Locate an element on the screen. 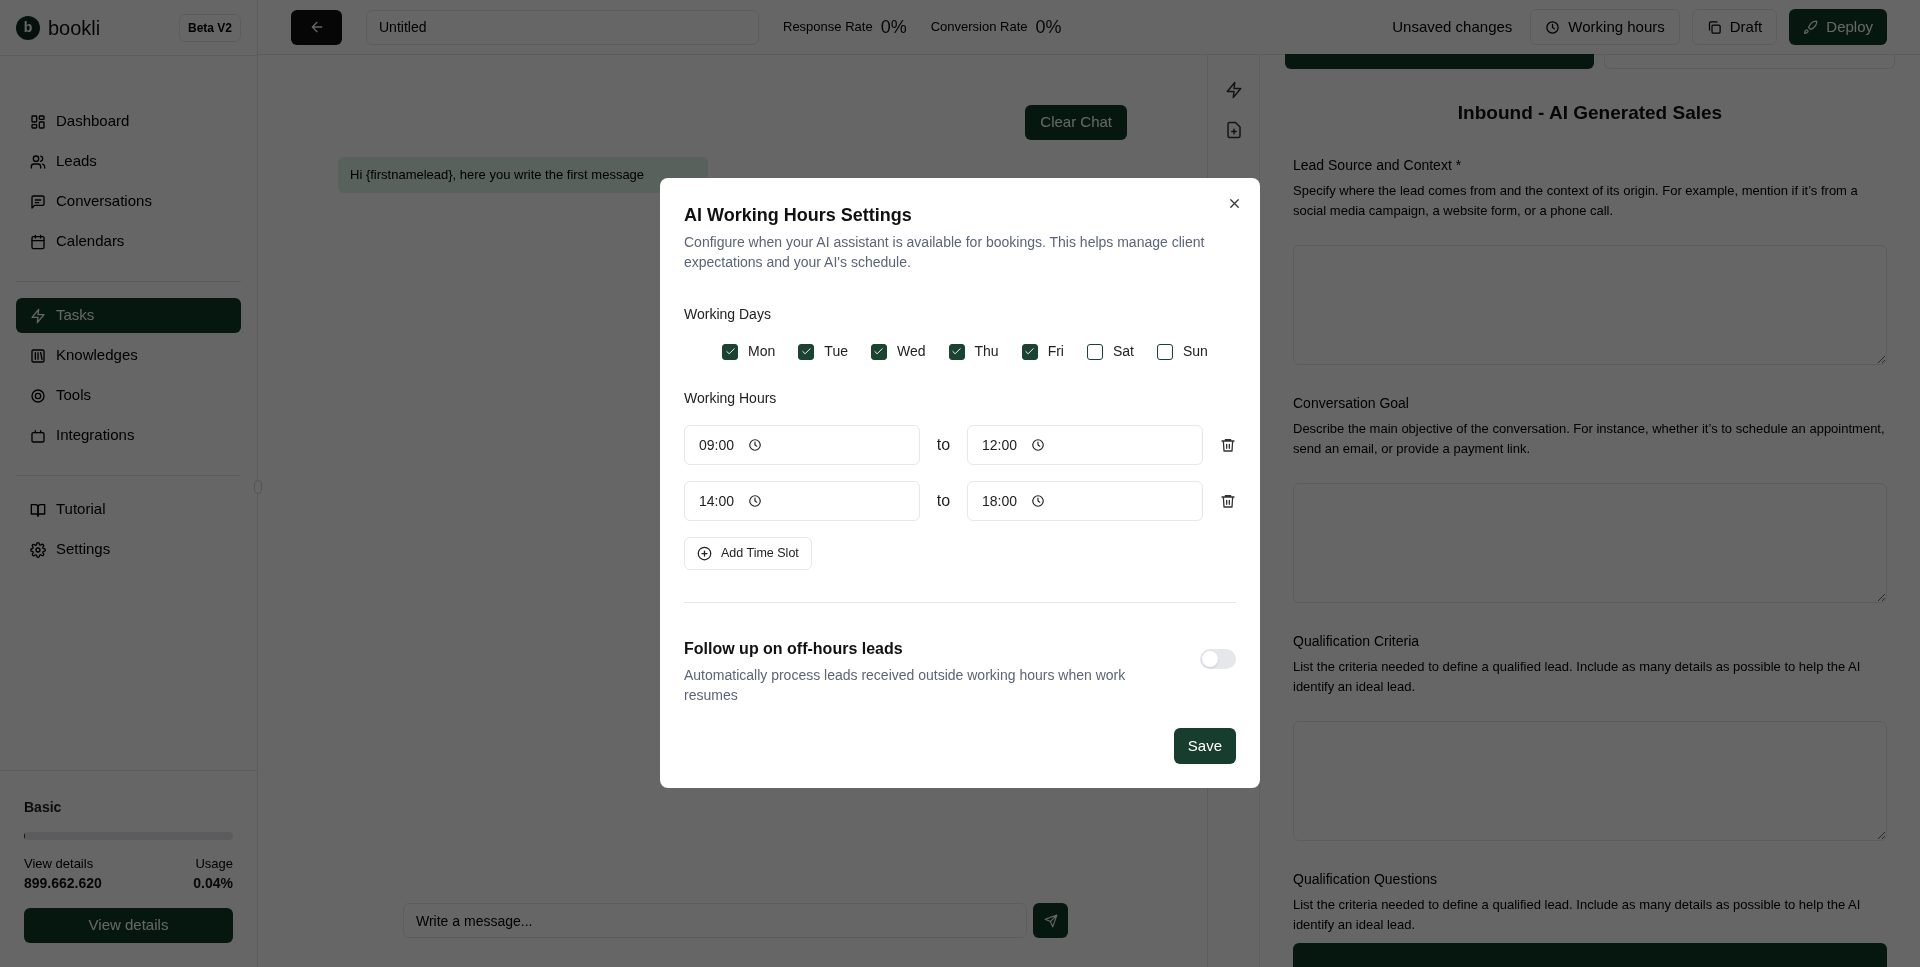 Image resolution: width=1920 pixels, height=967 pixels. nav-item: Leads is located at coordinates (128, 161).